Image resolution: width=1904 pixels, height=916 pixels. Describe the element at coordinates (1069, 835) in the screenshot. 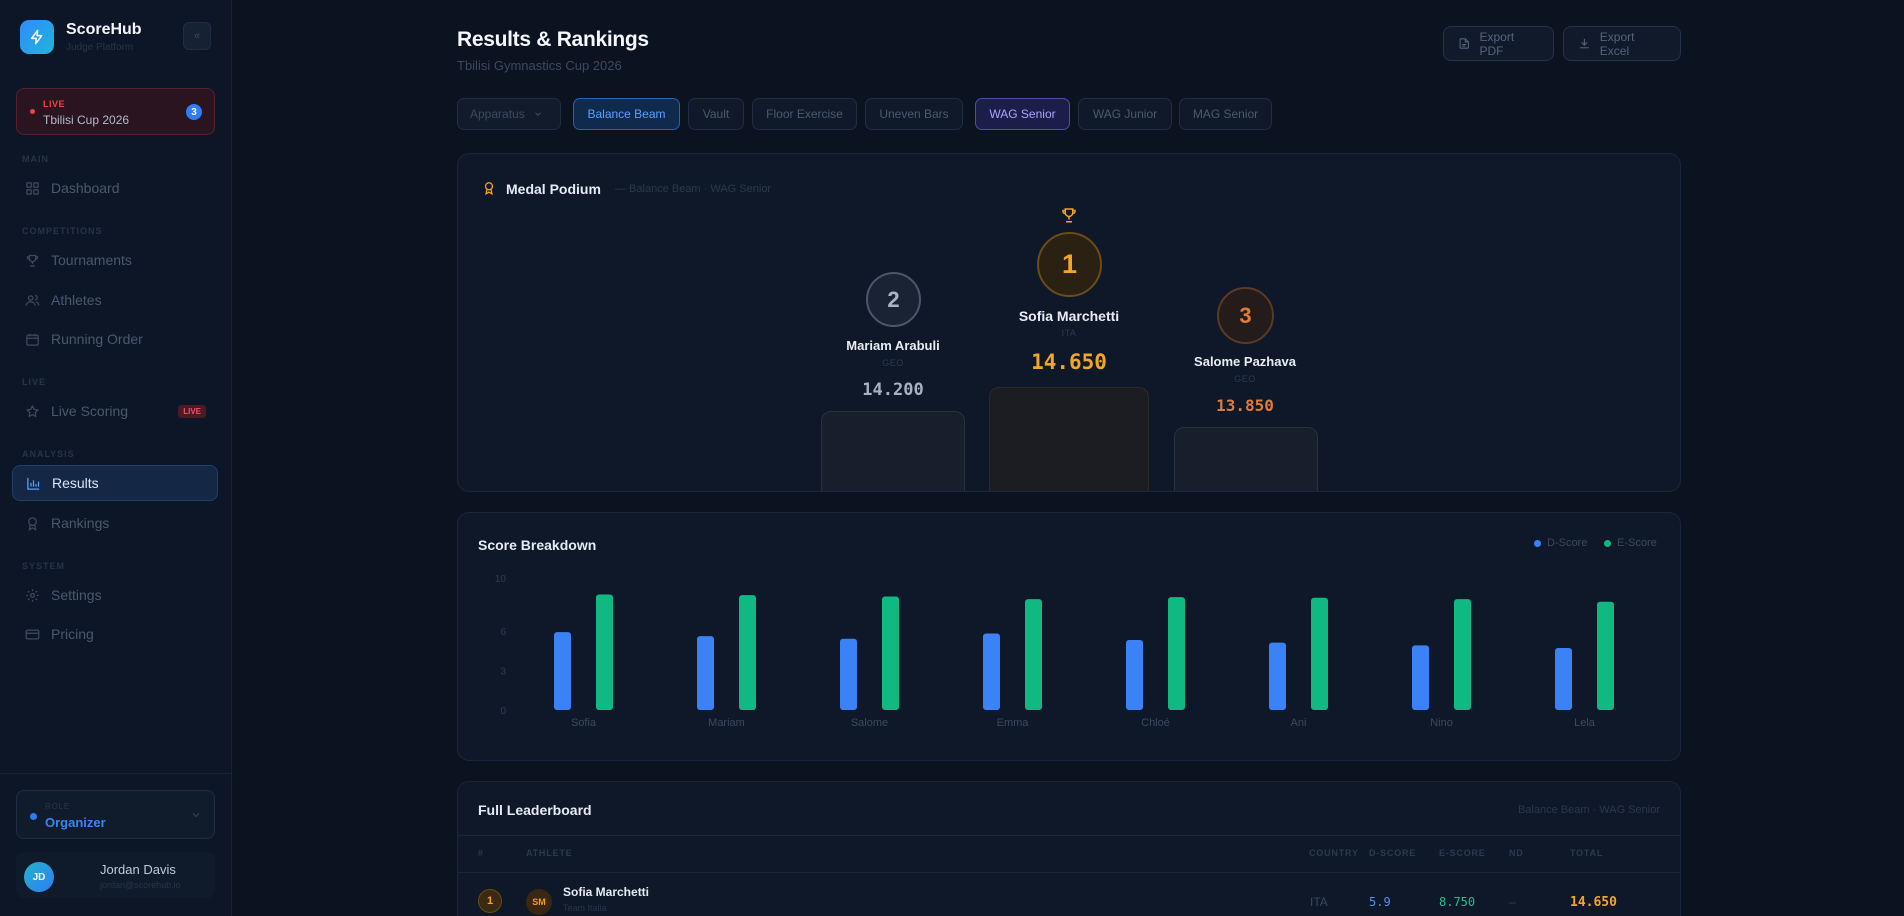

I see `leaderboard-divider` at that location.